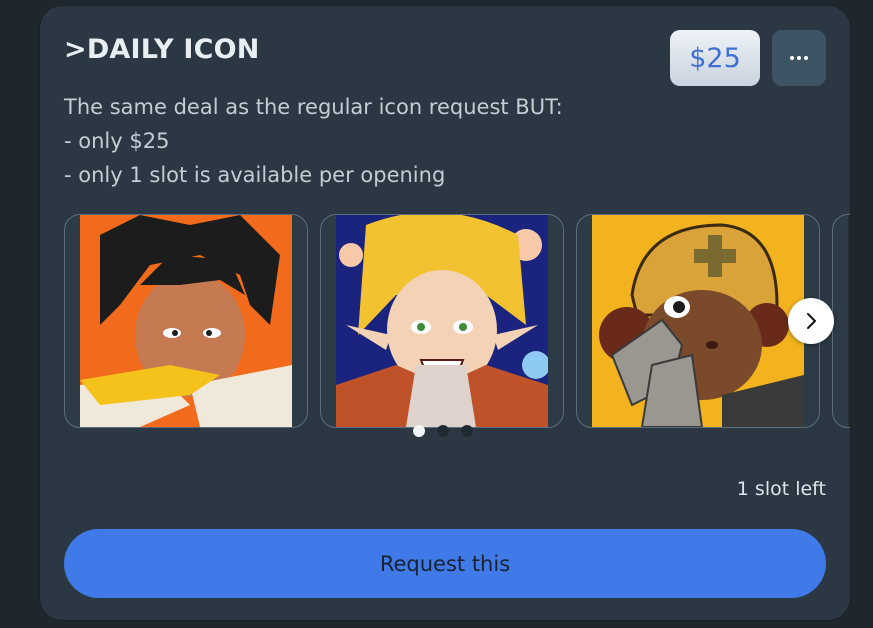  Describe the element at coordinates (255, 175) in the screenshot. I see `description-line: - only 1 slot is available per opening` at that location.